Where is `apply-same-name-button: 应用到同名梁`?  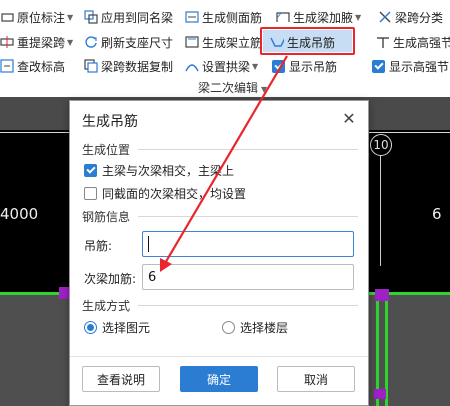 apply-same-name-button: 应用到同名梁 is located at coordinates (128, 17).